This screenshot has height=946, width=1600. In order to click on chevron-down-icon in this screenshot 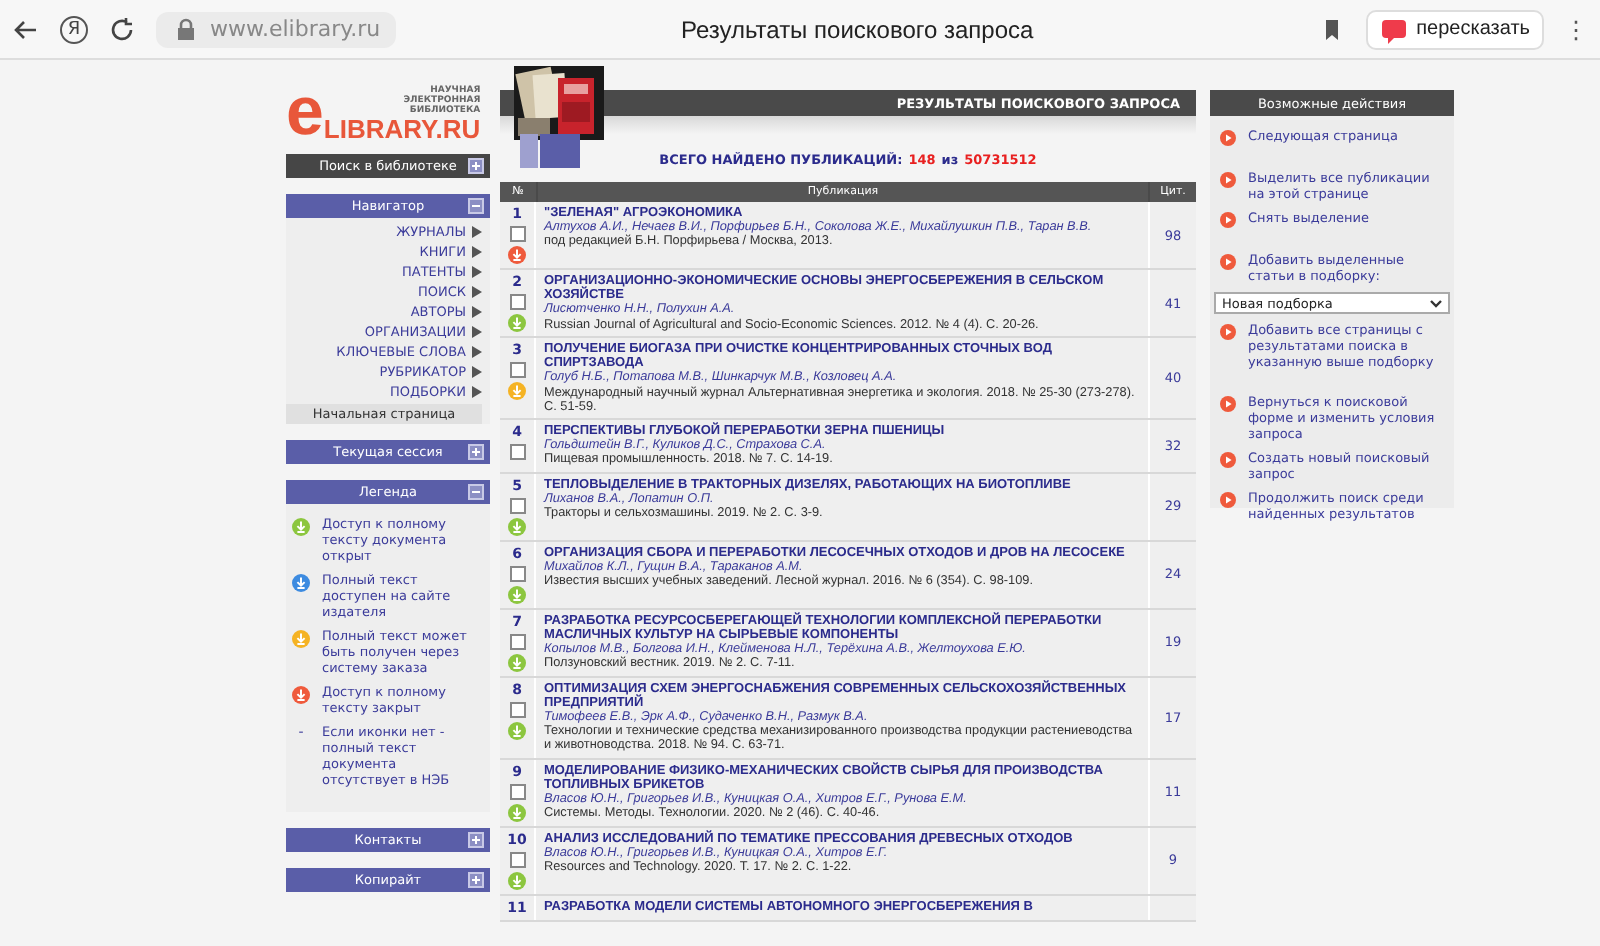, I will do `click(1436, 303)`.